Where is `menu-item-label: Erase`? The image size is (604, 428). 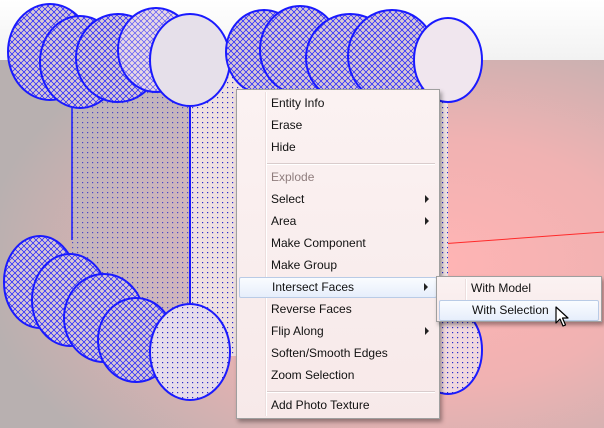 menu-item-label: Erase is located at coordinates (287, 125).